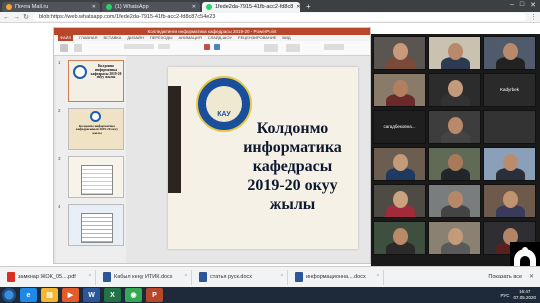 The image size is (540, 303). Describe the element at coordinates (242, 277) in the screenshot. I see `download-item: статья руск.docx ⌃` at that location.